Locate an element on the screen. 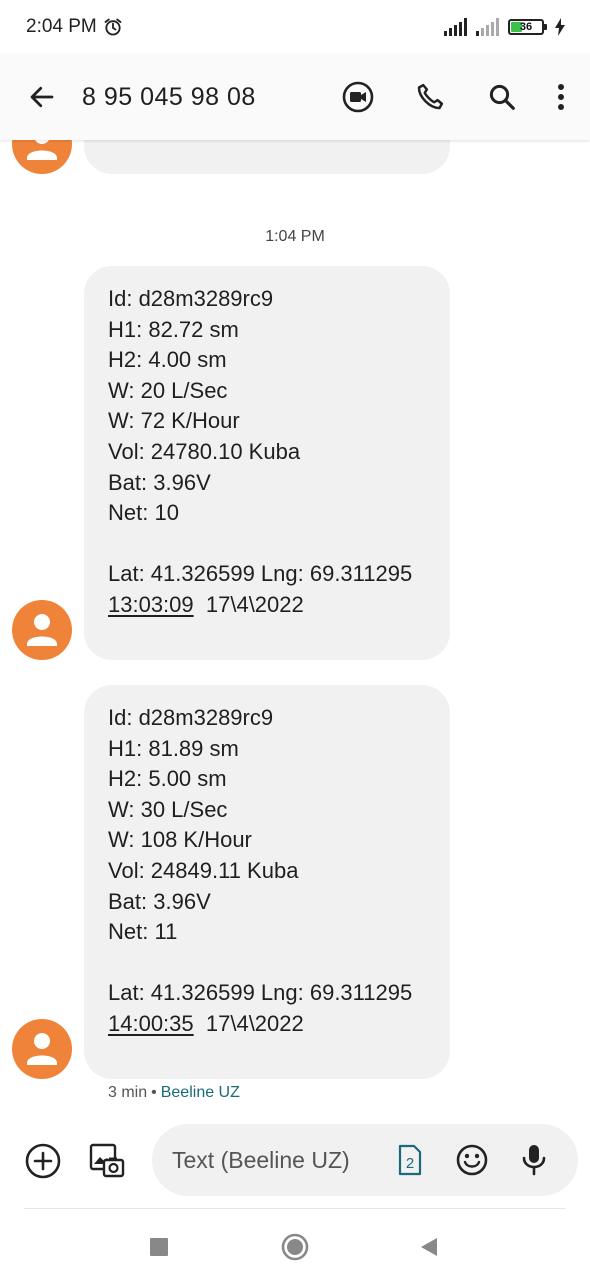 The height and width of the screenshot is (1280, 590). emoji-icon is located at coordinates (472, 1160).